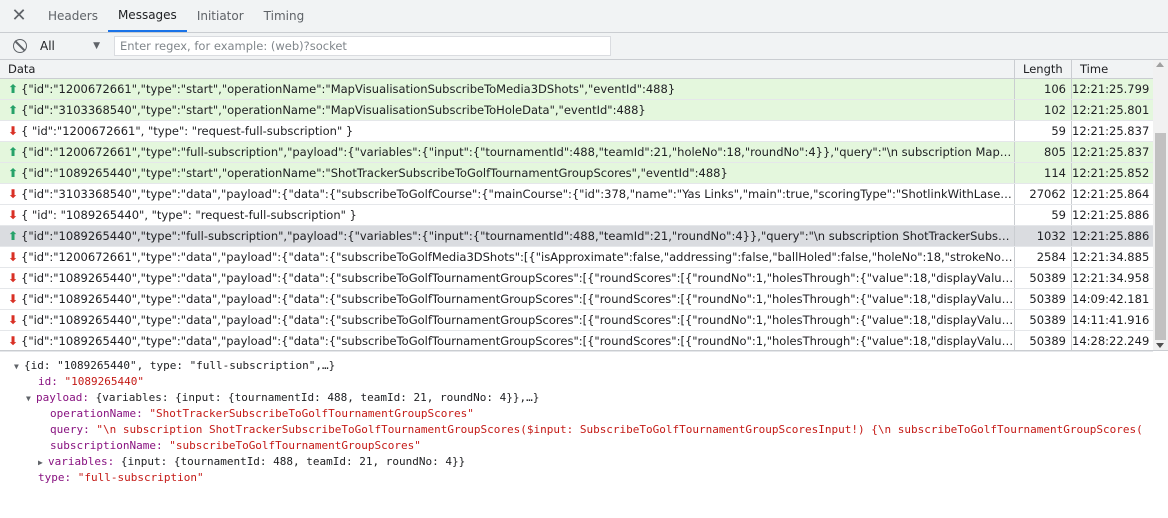  What do you see at coordinates (91, 382) in the screenshot?
I see `detail-id: id: "1089265440"` at bounding box center [91, 382].